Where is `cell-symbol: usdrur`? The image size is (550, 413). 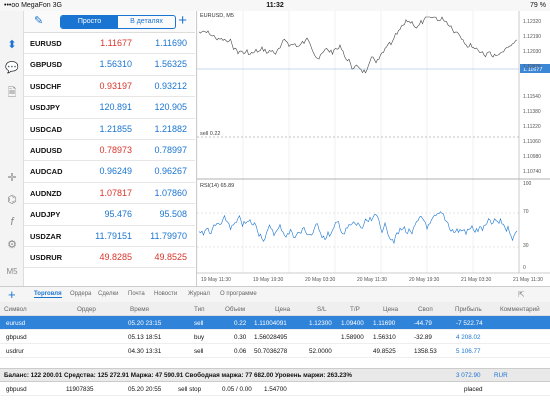 cell-symbol: usdrur is located at coordinates (15, 351).